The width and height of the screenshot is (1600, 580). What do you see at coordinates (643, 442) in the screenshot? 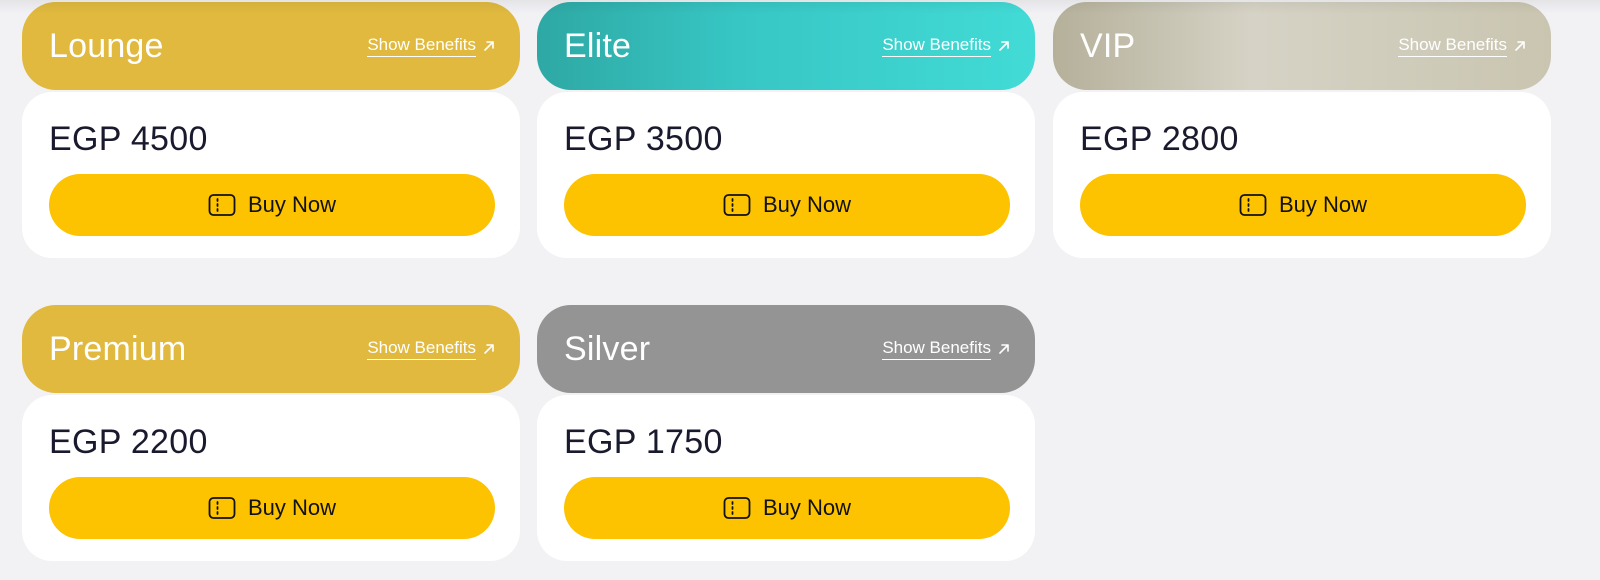
I see `tier-price: EGP 1750` at bounding box center [643, 442].